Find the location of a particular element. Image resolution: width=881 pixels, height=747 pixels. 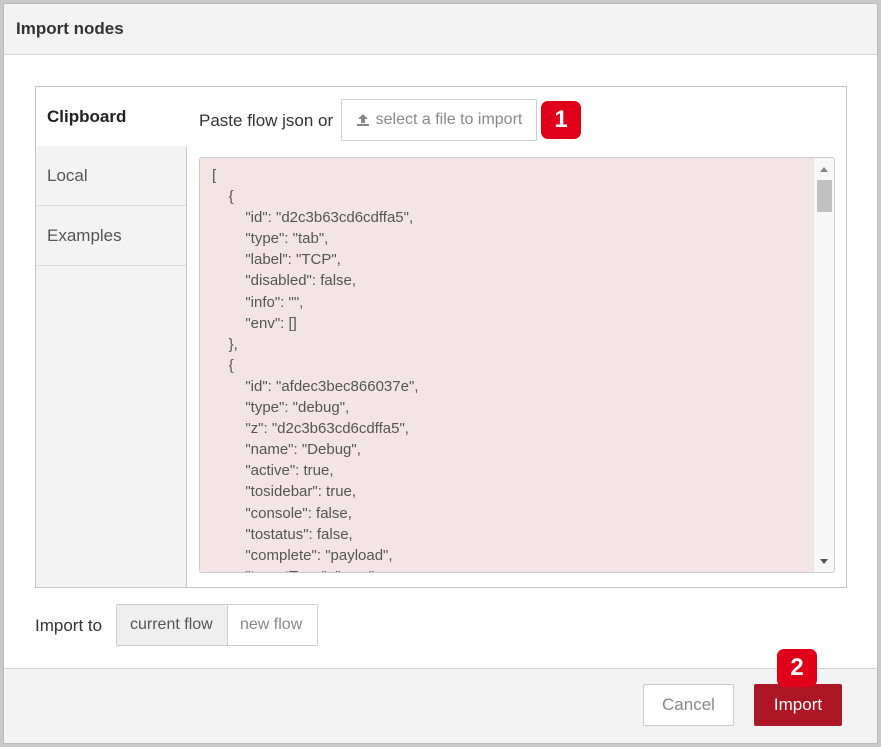

json-line: "name": "Debug", is located at coordinates (303, 450).